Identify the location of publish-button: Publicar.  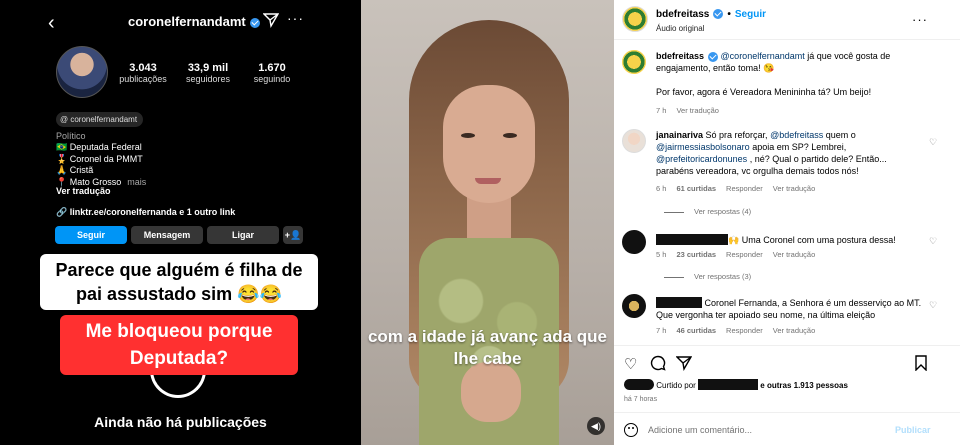
(913, 430).